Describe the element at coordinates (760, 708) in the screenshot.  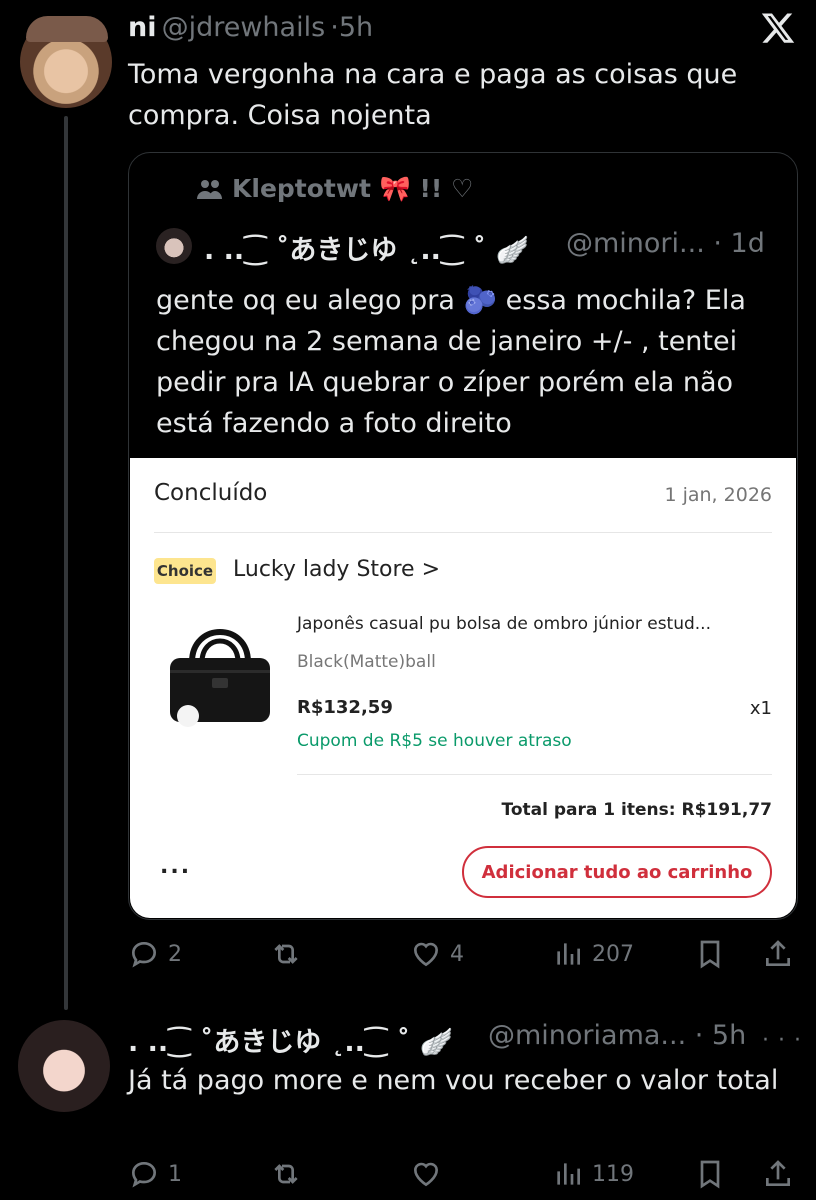
I see `product-quantity: x1` at that location.